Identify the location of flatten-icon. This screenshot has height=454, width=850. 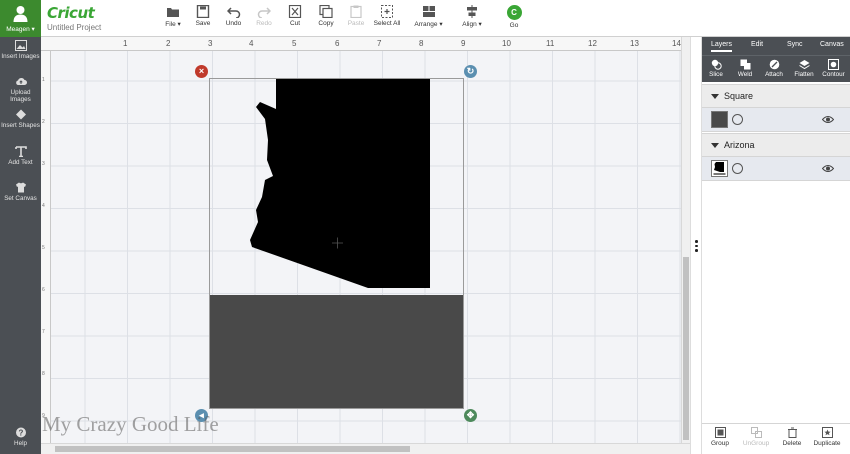
(804, 65).